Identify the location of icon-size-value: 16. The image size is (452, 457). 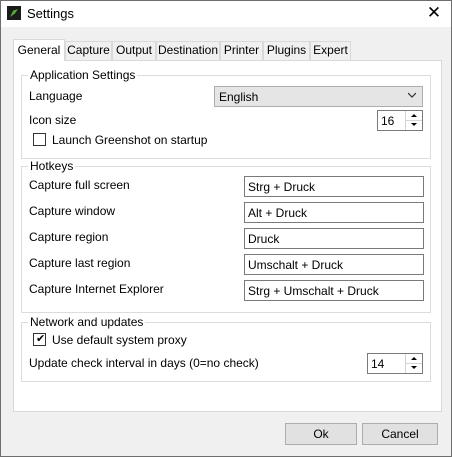
(388, 121).